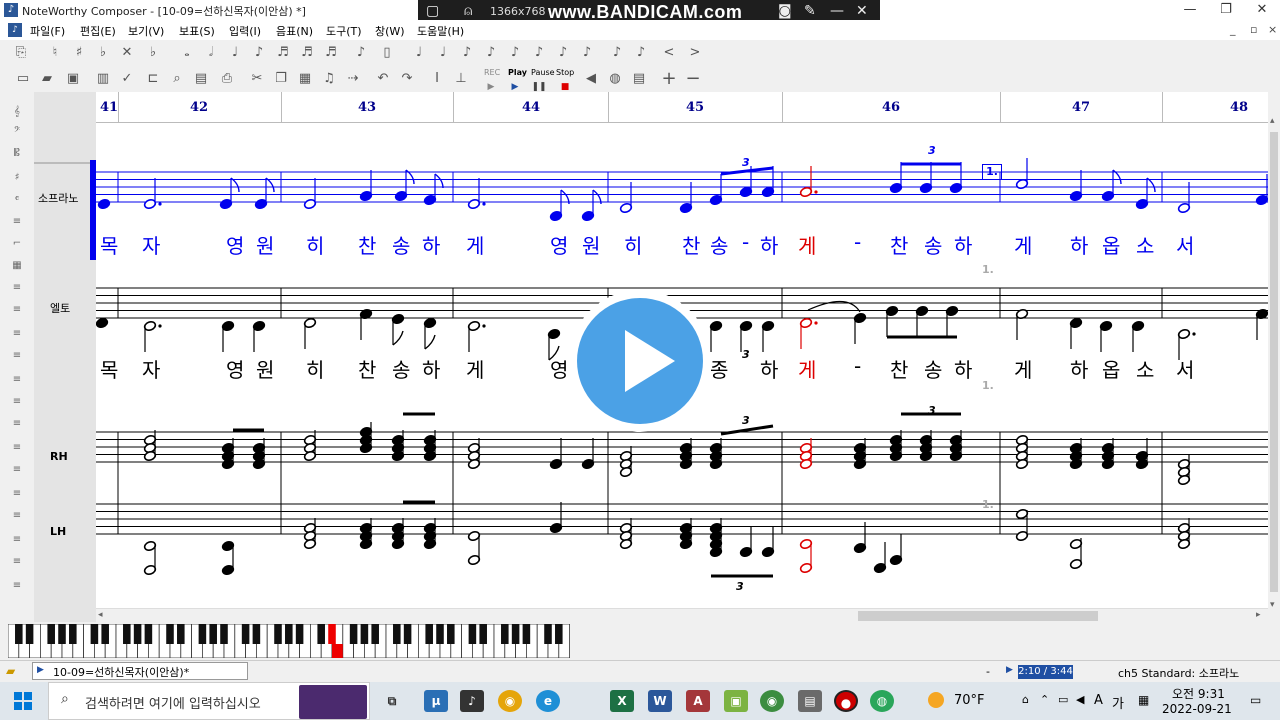 This screenshot has width=1280, height=720. Describe the element at coordinates (344, 31) in the screenshot. I see `menu-tools: 도구(T)` at that location.